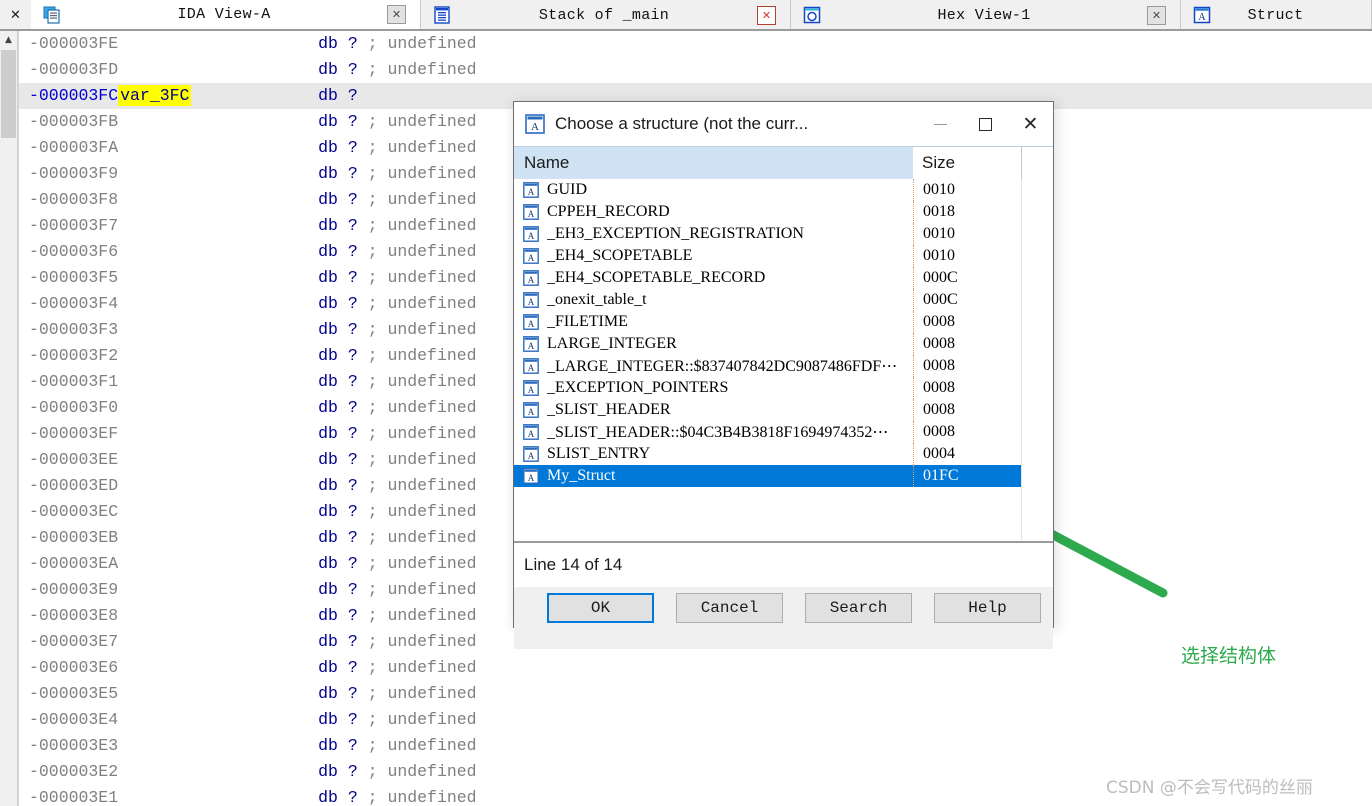 Image resolution: width=1372 pixels, height=806 pixels. Describe the element at coordinates (226, 15) in the screenshot. I see `tab-ida-view-a: IDA View-A ✕` at that location.